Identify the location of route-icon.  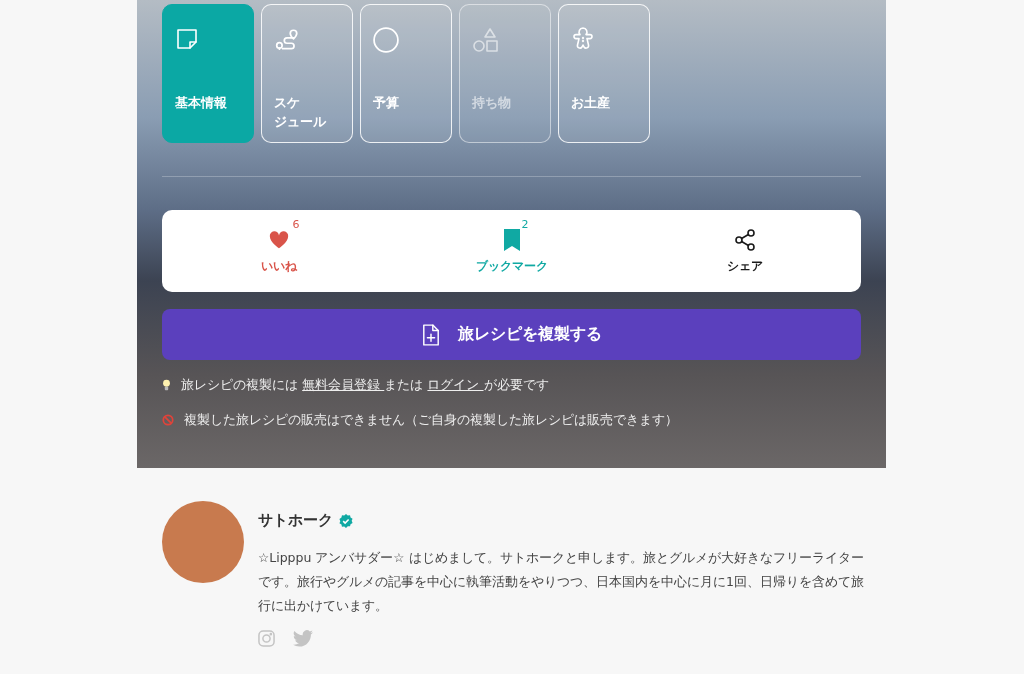
(287, 40).